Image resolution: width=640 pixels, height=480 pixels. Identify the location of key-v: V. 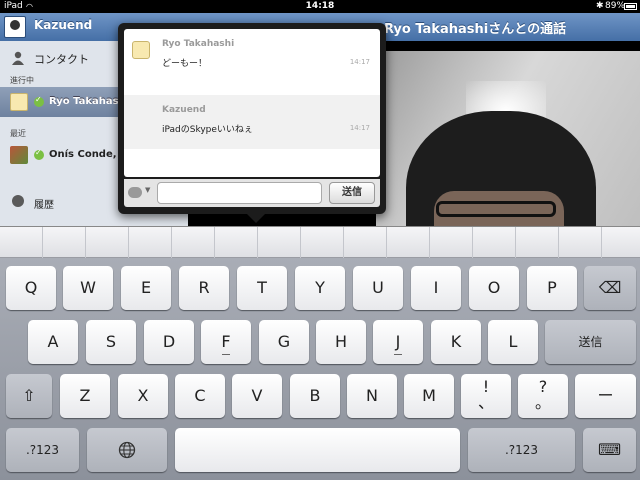
(257, 396).